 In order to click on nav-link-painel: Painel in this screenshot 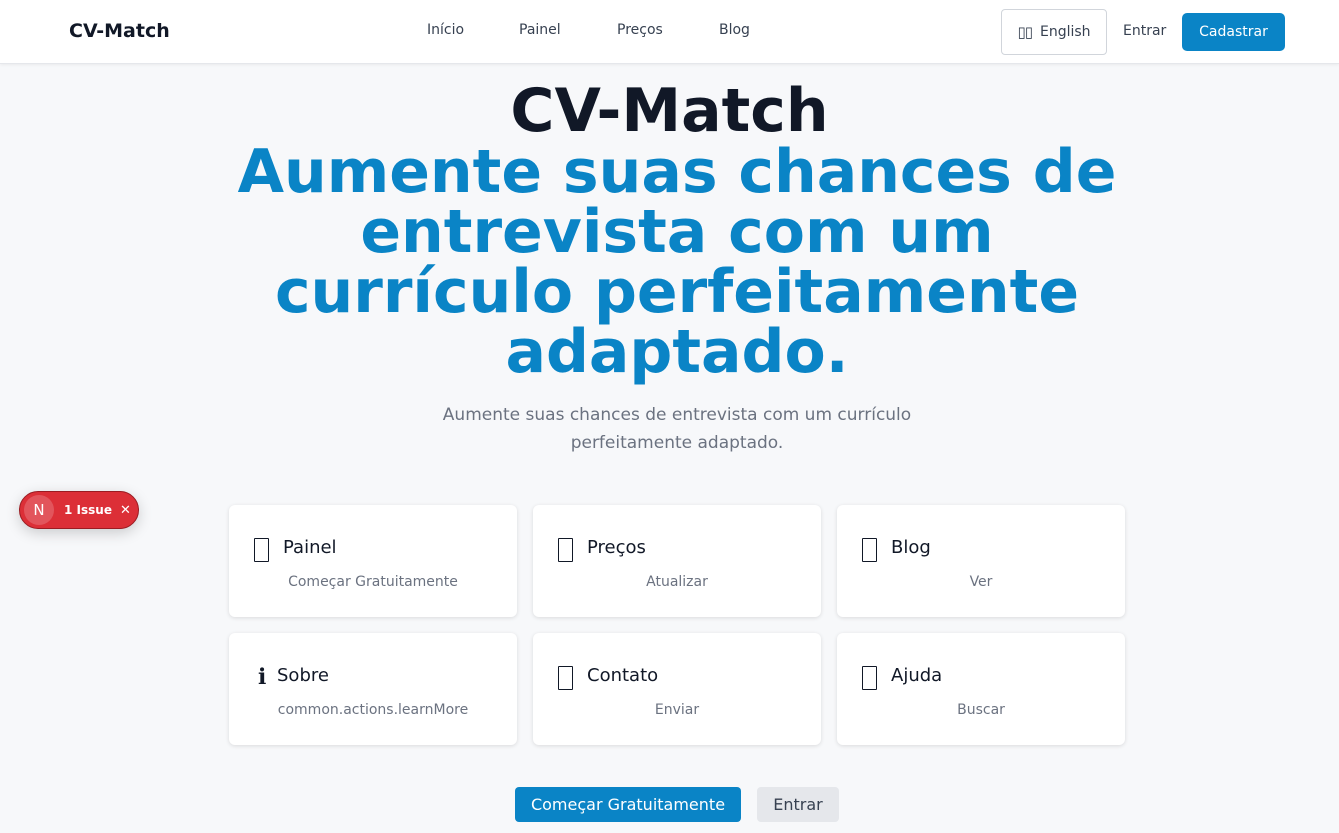, I will do `click(540, 30)`.